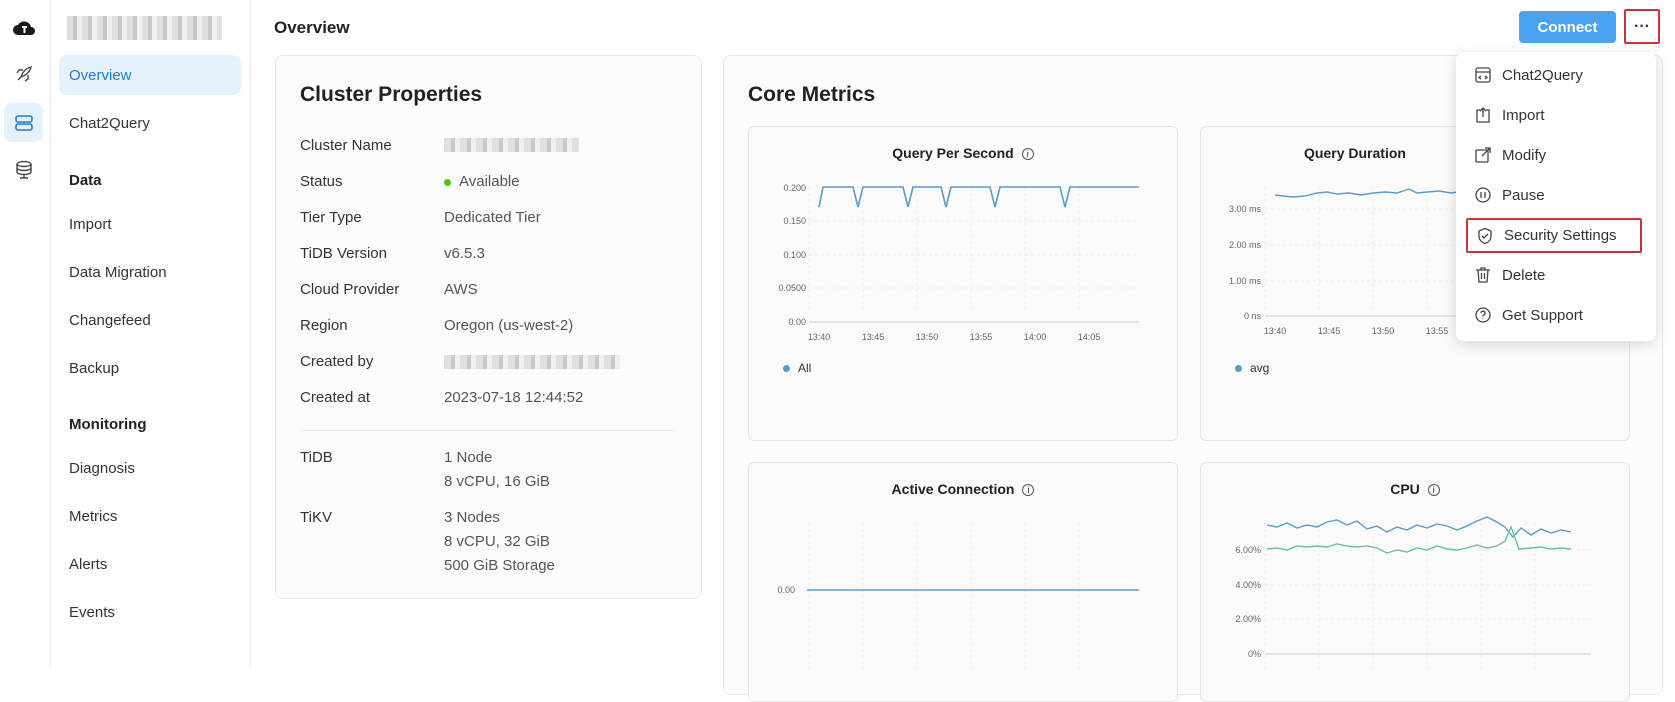  What do you see at coordinates (447, 182) in the screenshot?
I see `status-dot-icon` at bounding box center [447, 182].